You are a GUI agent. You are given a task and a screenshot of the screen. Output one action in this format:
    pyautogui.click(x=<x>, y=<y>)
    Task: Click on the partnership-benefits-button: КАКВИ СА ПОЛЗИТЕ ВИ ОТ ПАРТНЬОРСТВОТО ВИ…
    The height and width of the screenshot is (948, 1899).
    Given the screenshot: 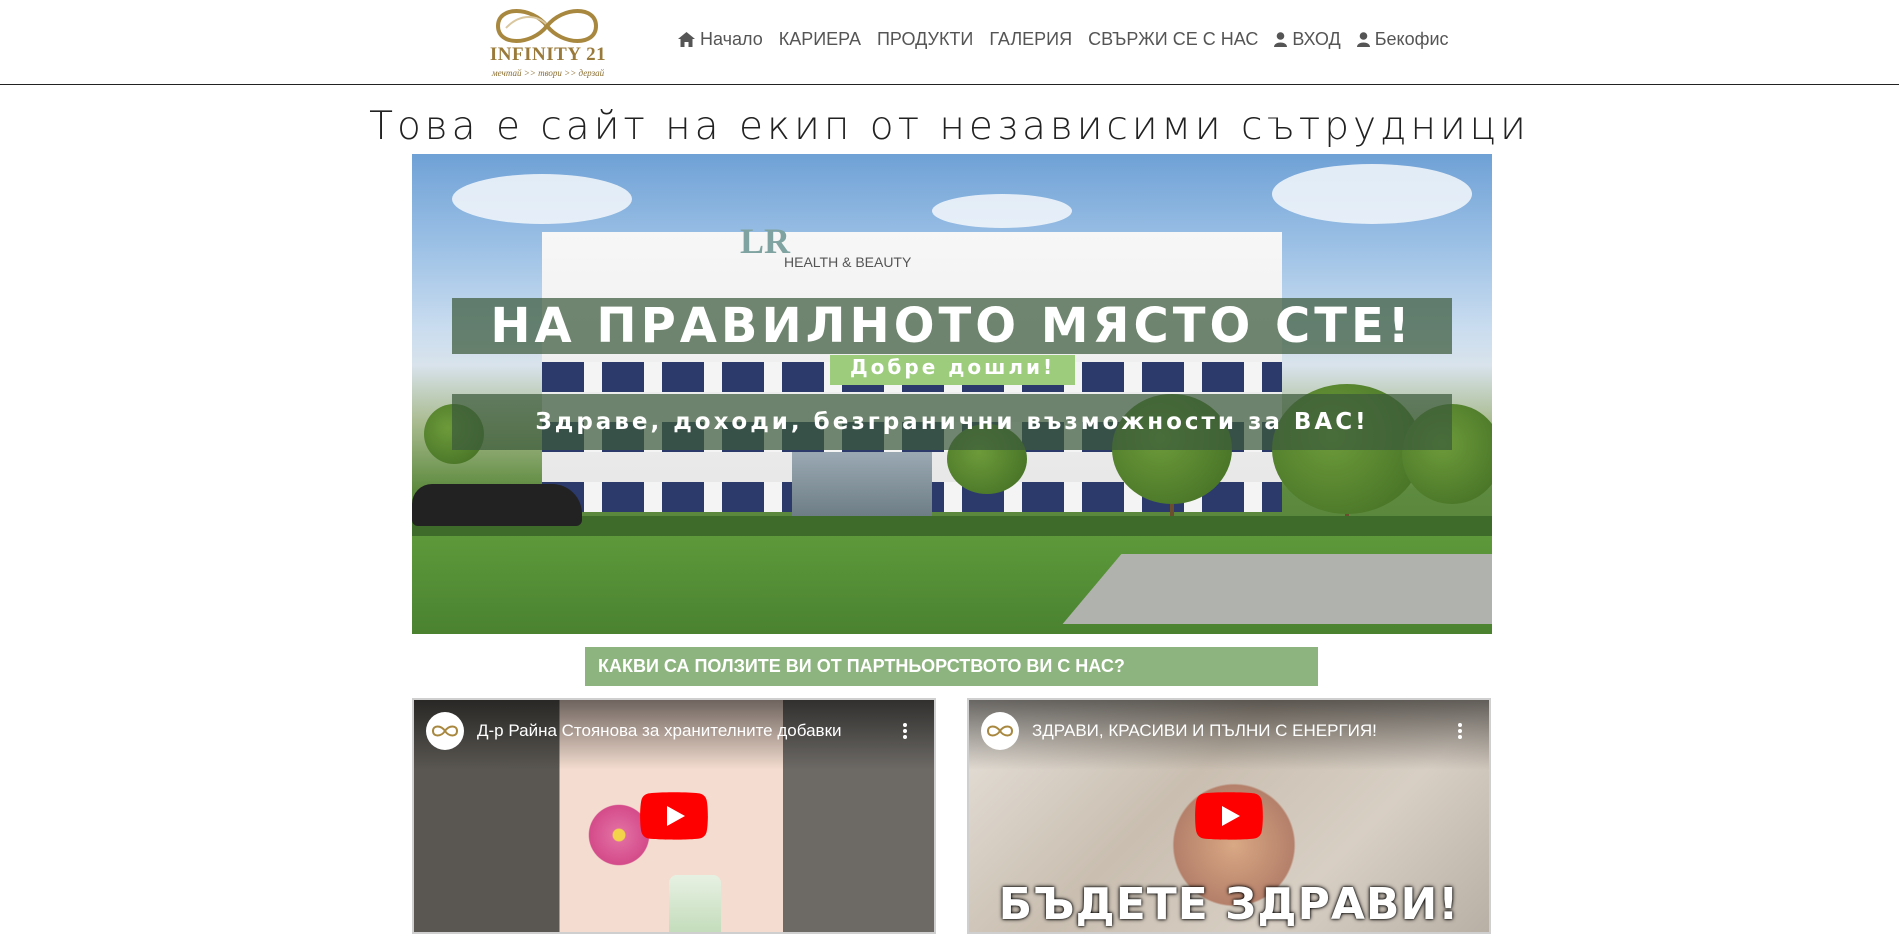 What is the action you would take?
    pyautogui.click(x=951, y=666)
    